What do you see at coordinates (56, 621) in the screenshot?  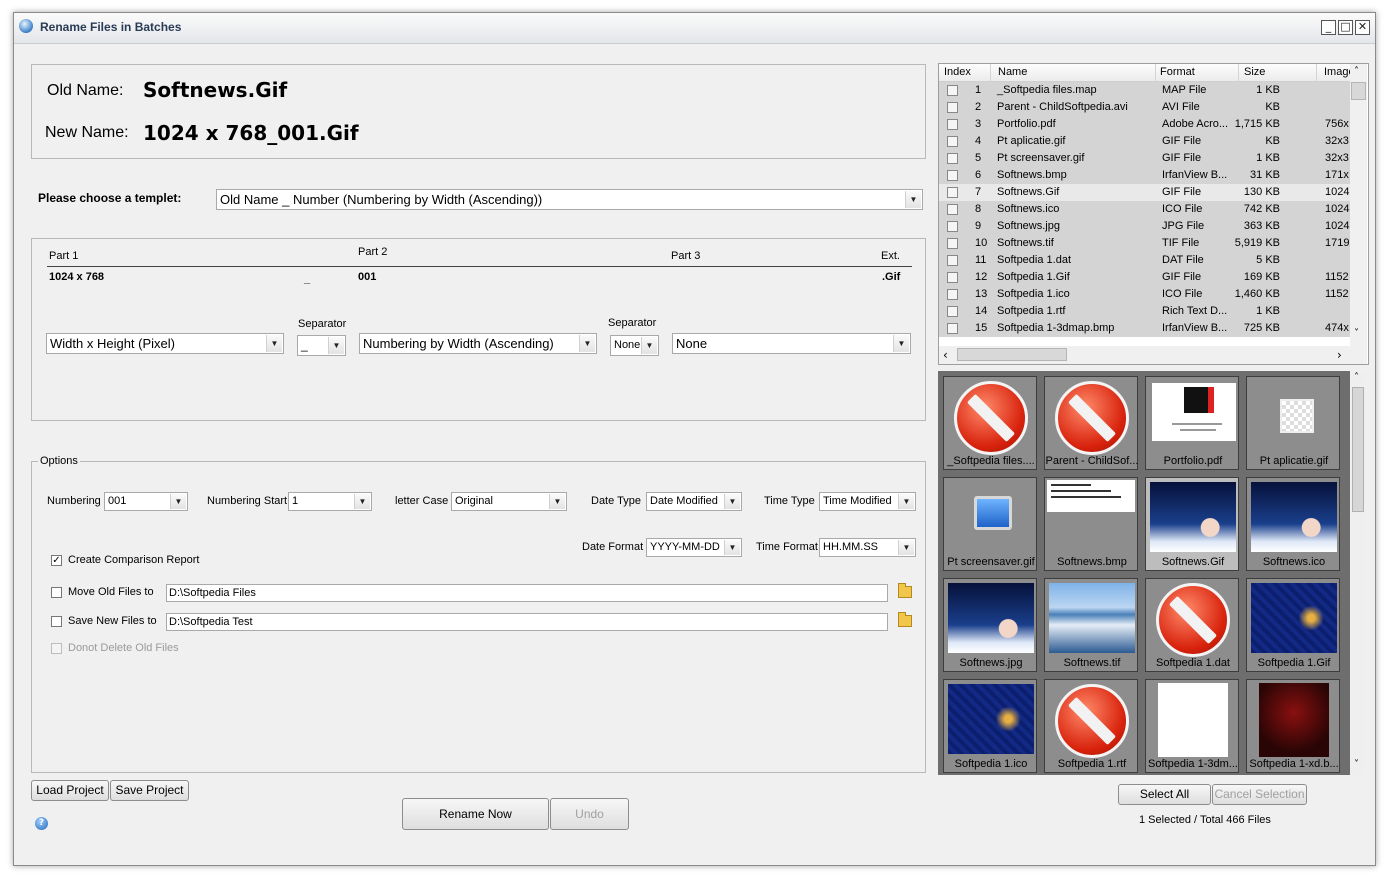 I see `save-new-files-checkbox` at bounding box center [56, 621].